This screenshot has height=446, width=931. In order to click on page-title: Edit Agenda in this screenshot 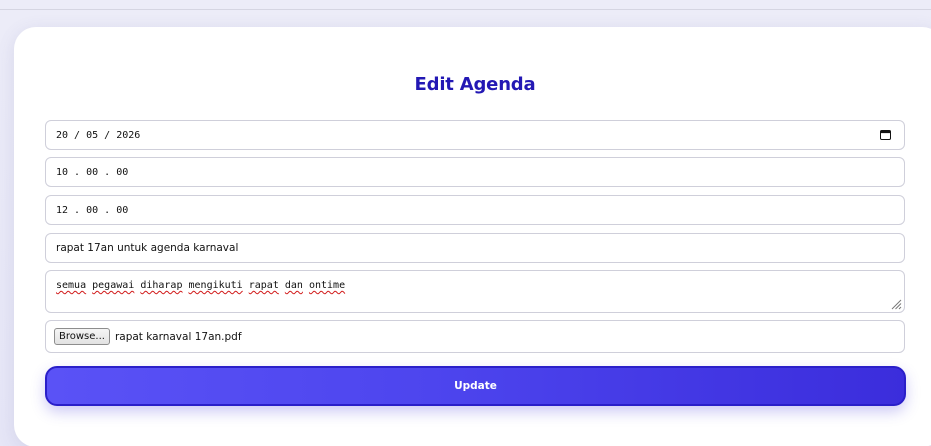, I will do `click(475, 84)`.